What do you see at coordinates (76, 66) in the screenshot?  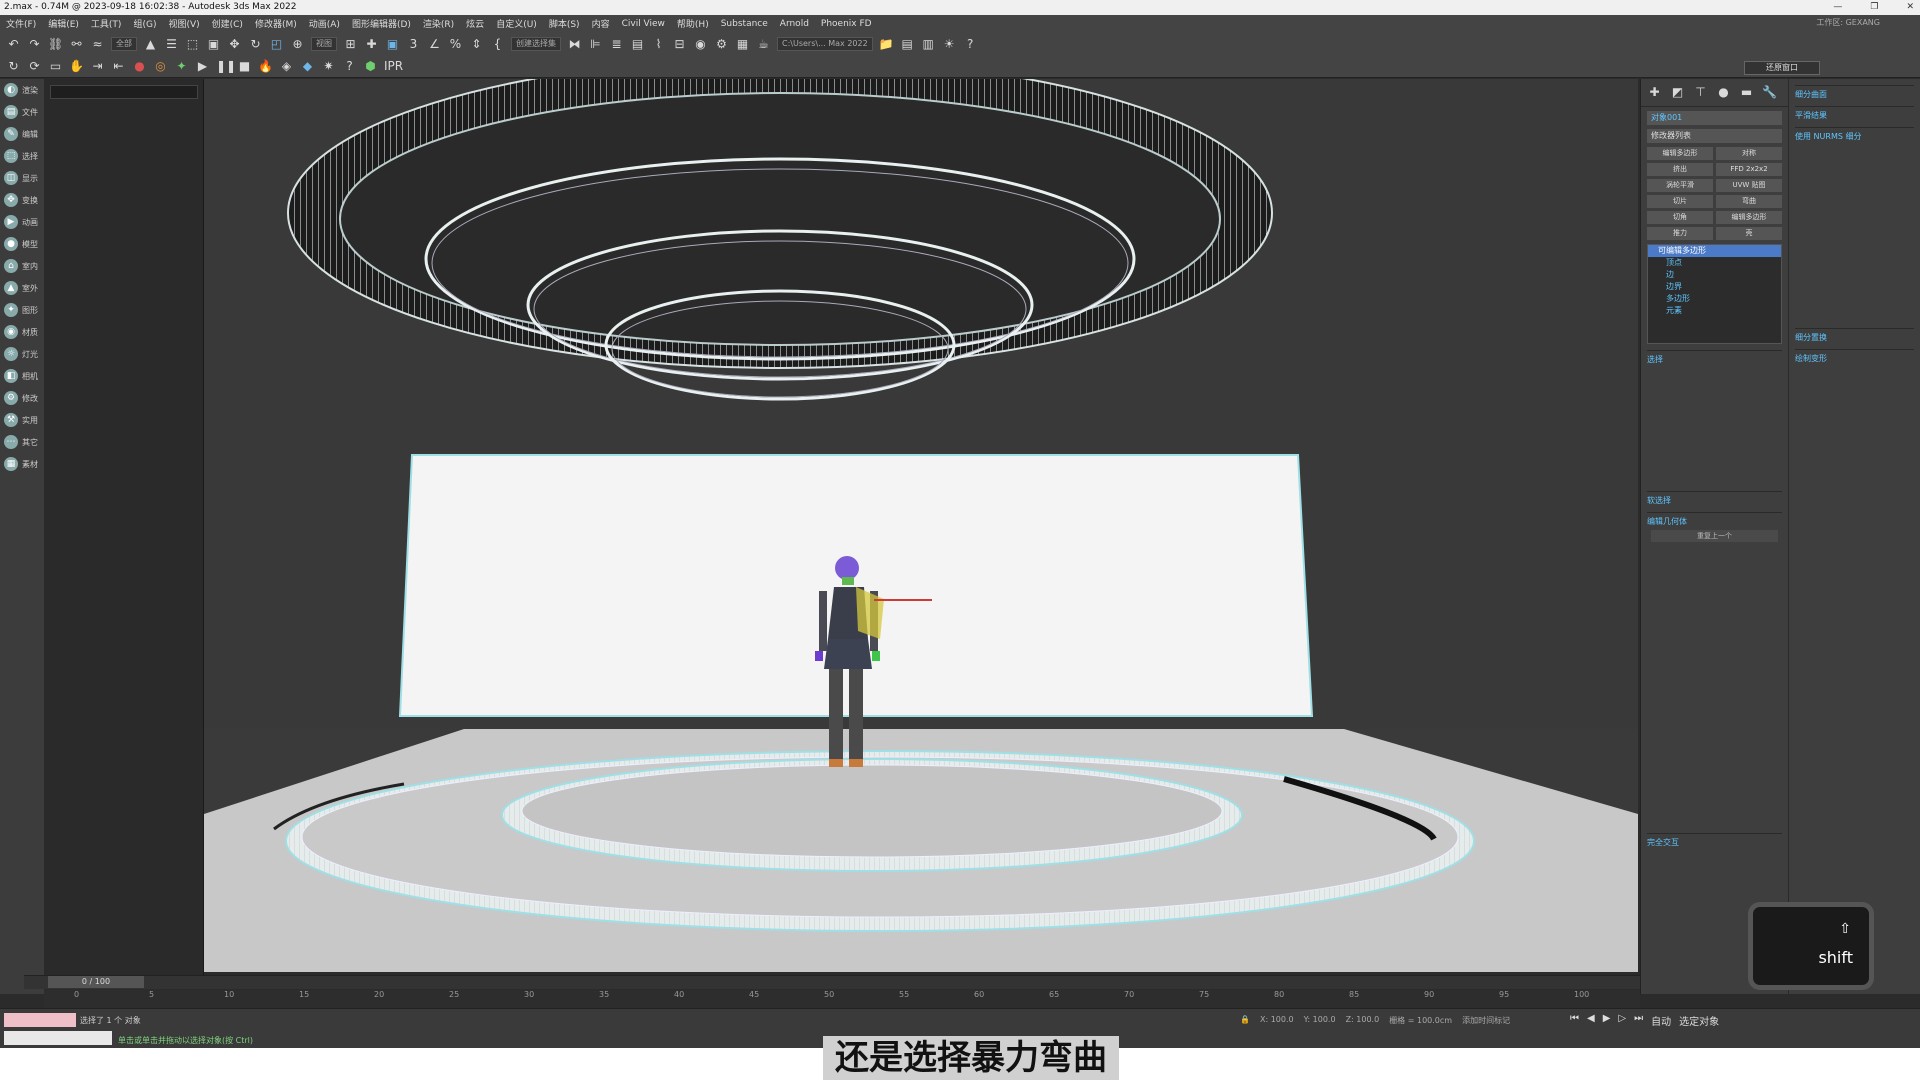 I see `hand-icon: ✋` at bounding box center [76, 66].